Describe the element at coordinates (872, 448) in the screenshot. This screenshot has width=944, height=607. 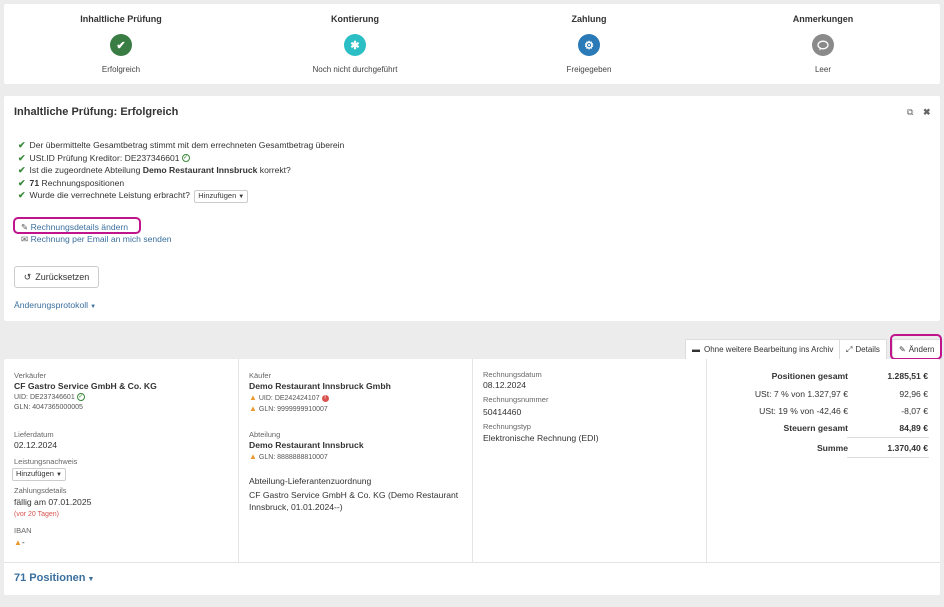
I see `sum-row: Summe 1.370,40 €` at that location.